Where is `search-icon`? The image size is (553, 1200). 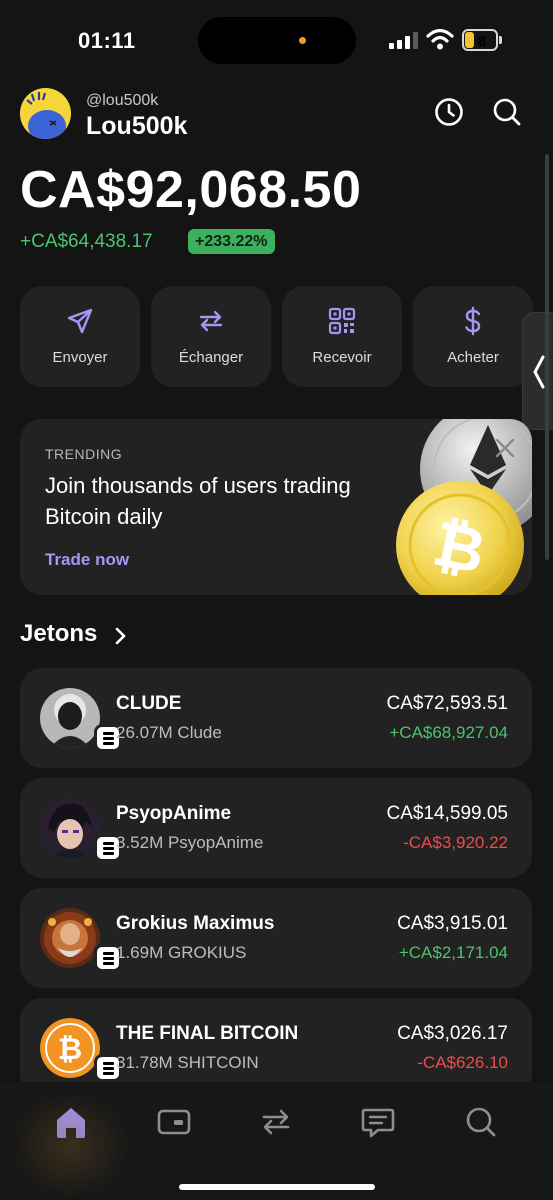 search-icon is located at coordinates (507, 112).